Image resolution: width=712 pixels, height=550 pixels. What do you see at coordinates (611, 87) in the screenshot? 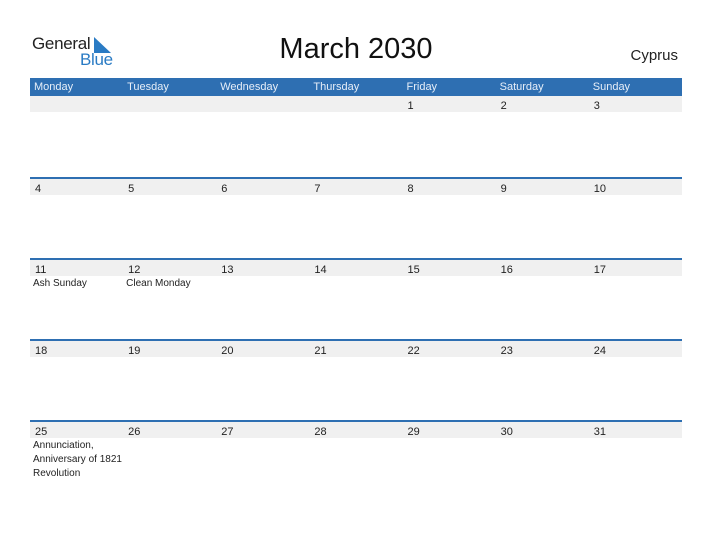
I see `weekday-header: Sunday` at bounding box center [611, 87].